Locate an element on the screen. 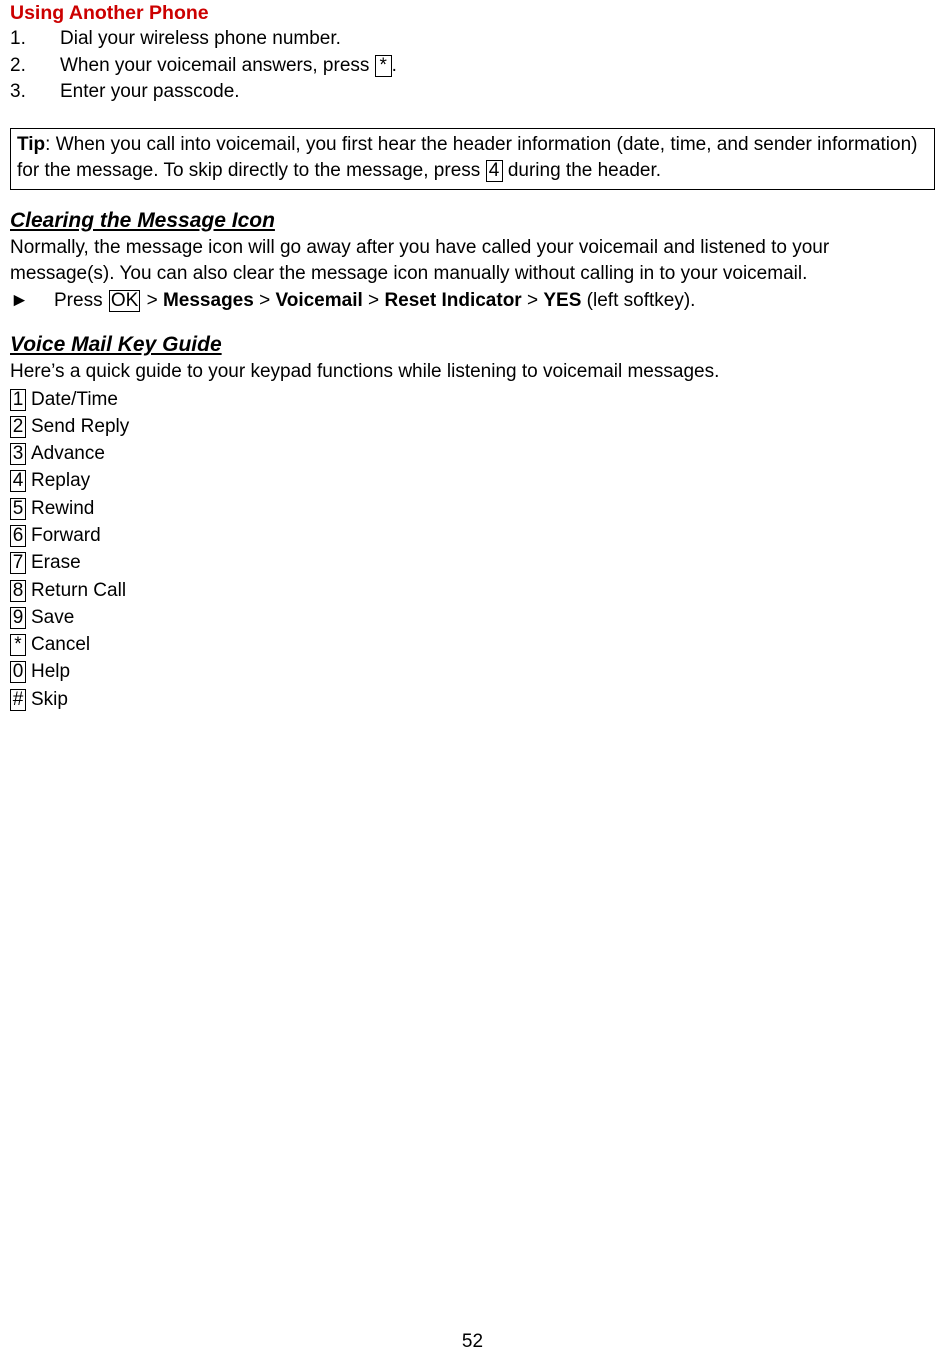  key-function-label: Send Reply is located at coordinates (80, 426).